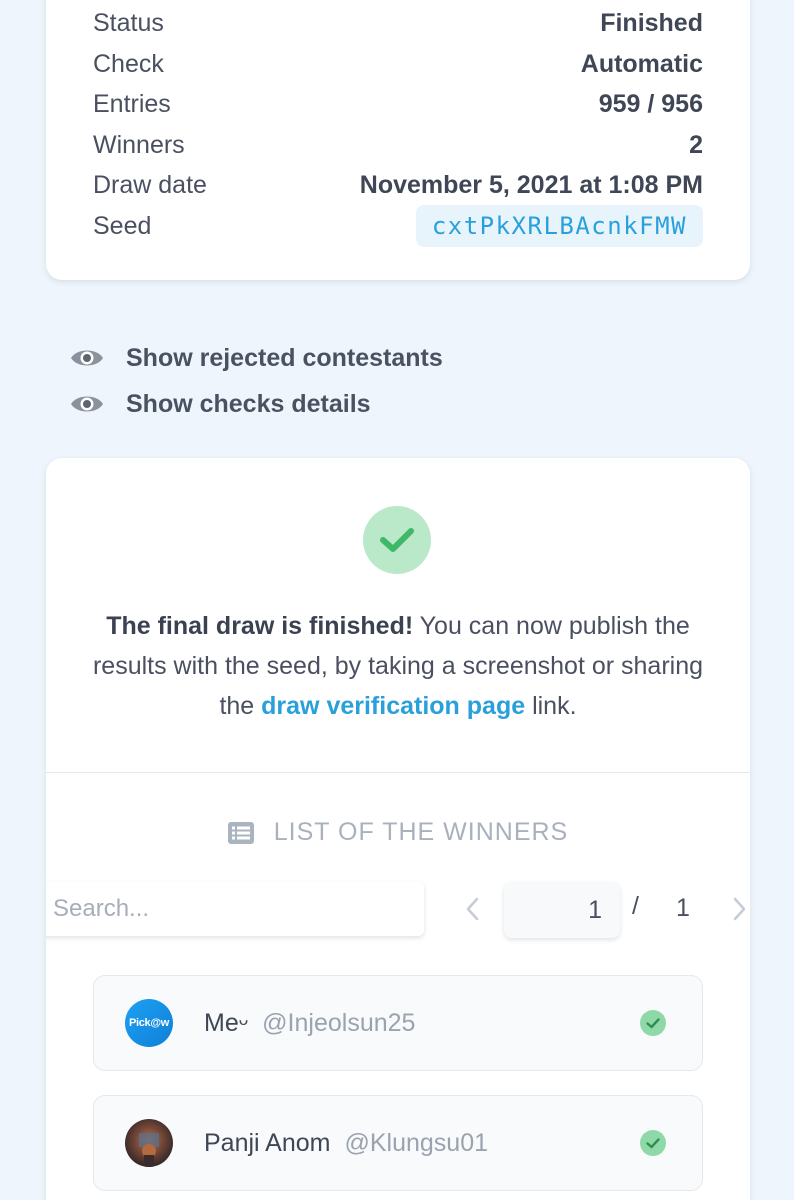  I want to click on draw-verification-page-link: draw verification page, so click(393, 706).